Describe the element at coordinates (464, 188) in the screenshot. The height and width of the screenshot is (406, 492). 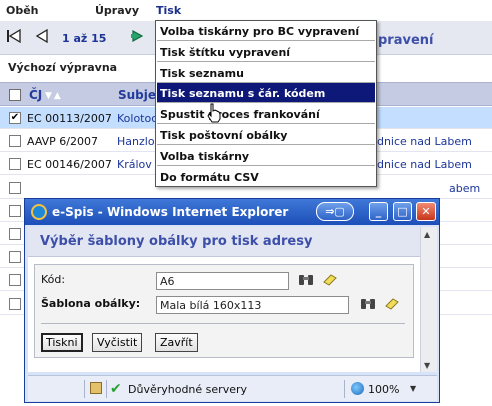
I see `row-extra: abem` at that location.